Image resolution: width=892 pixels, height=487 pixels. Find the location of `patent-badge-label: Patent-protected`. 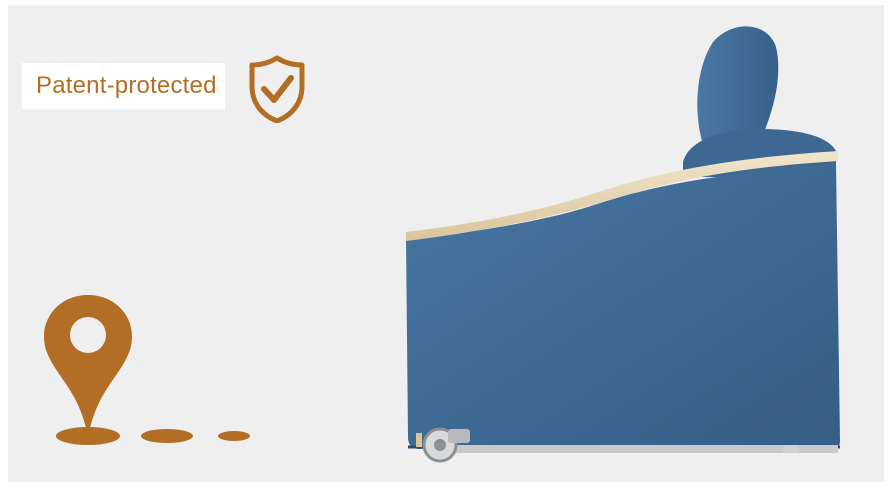

patent-badge-label: Patent-protected is located at coordinates (126, 85).